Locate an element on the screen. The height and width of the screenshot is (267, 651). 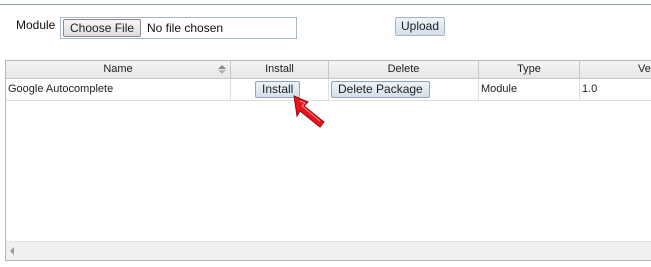
column-label-name: Name is located at coordinates (118, 69).